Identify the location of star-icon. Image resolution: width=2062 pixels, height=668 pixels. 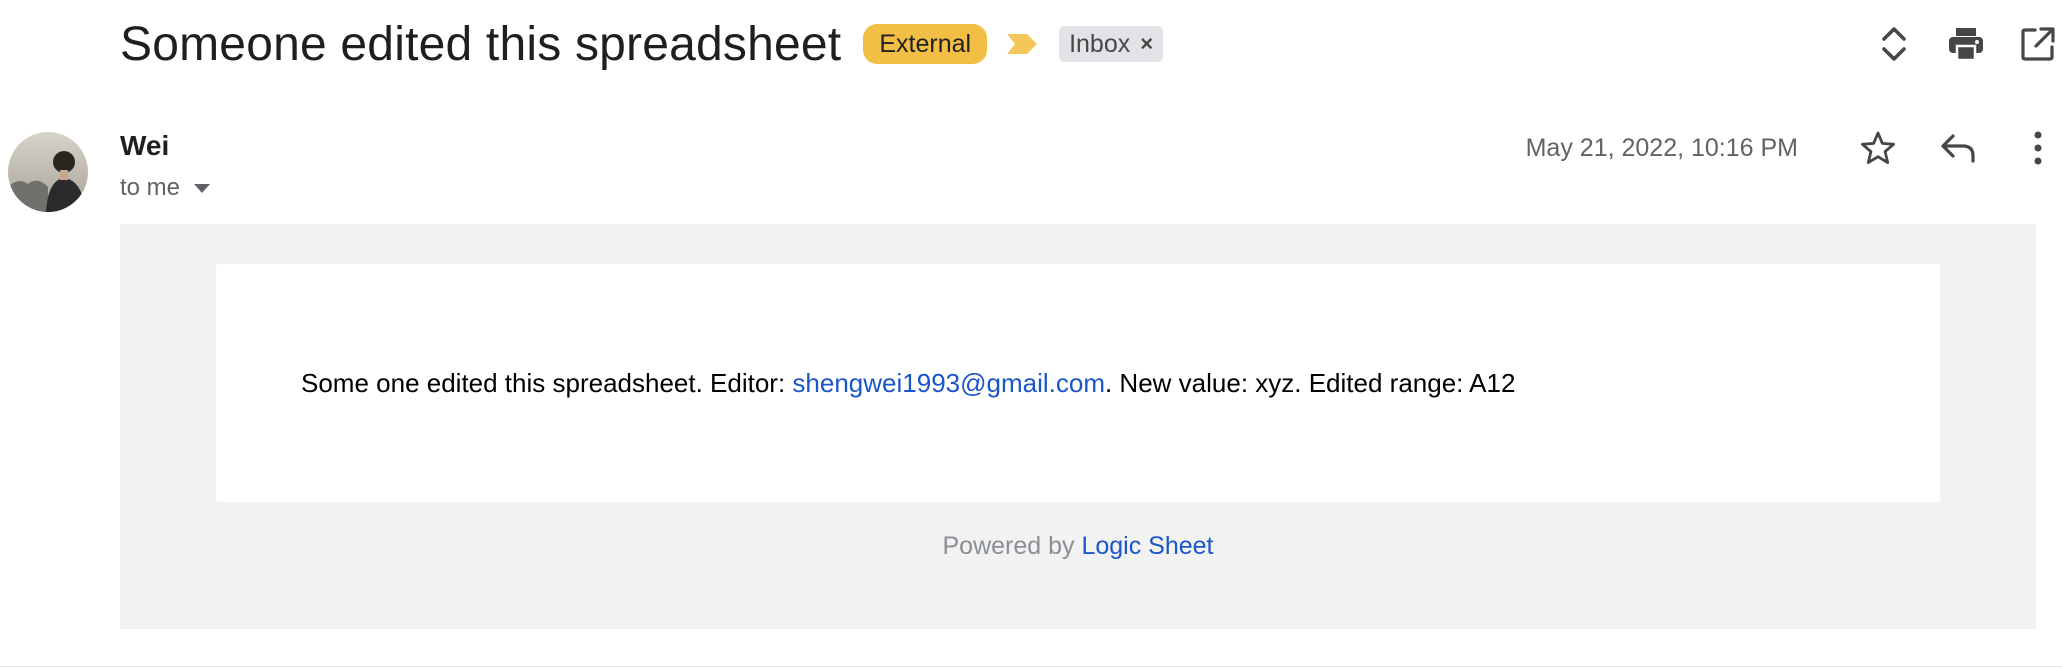
(1878, 148).